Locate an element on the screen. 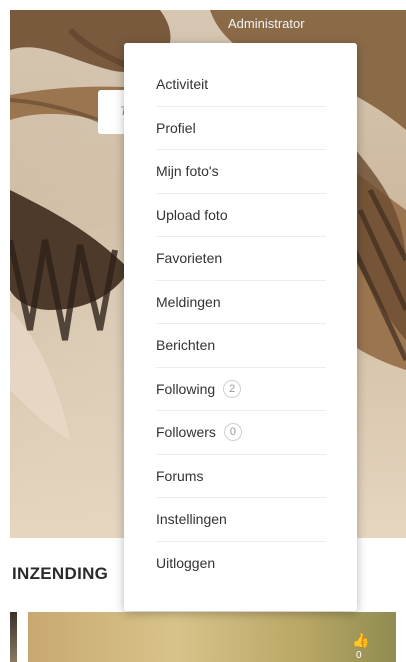  menu-item-berichten: Berichten is located at coordinates (241, 346).